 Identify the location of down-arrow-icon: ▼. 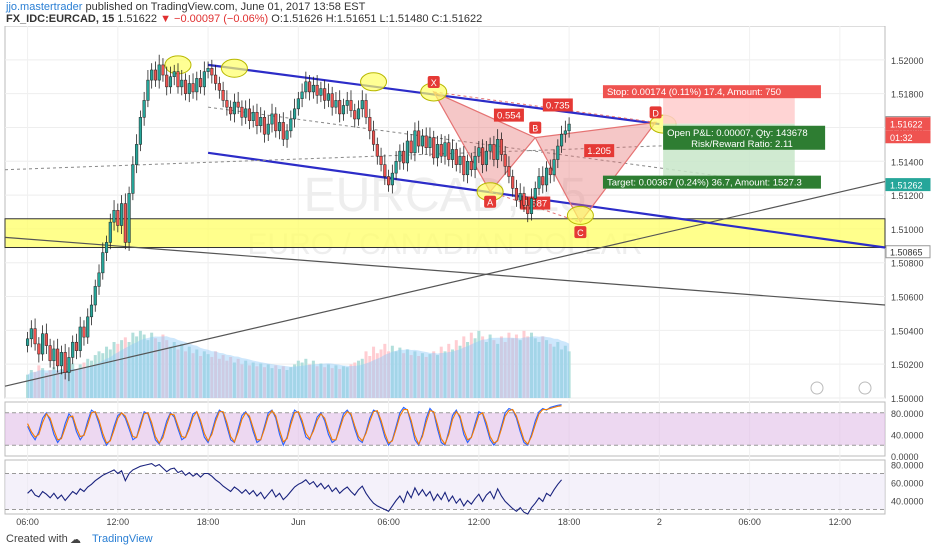
(165, 19).